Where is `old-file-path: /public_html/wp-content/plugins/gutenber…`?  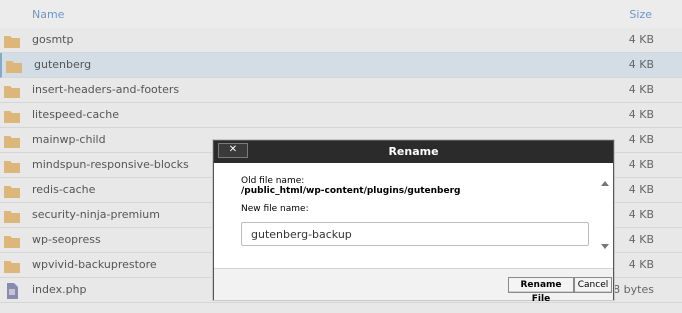
old-file-path: /public_html/wp-content/plugins/gutenber… is located at coordinates (351, 191).